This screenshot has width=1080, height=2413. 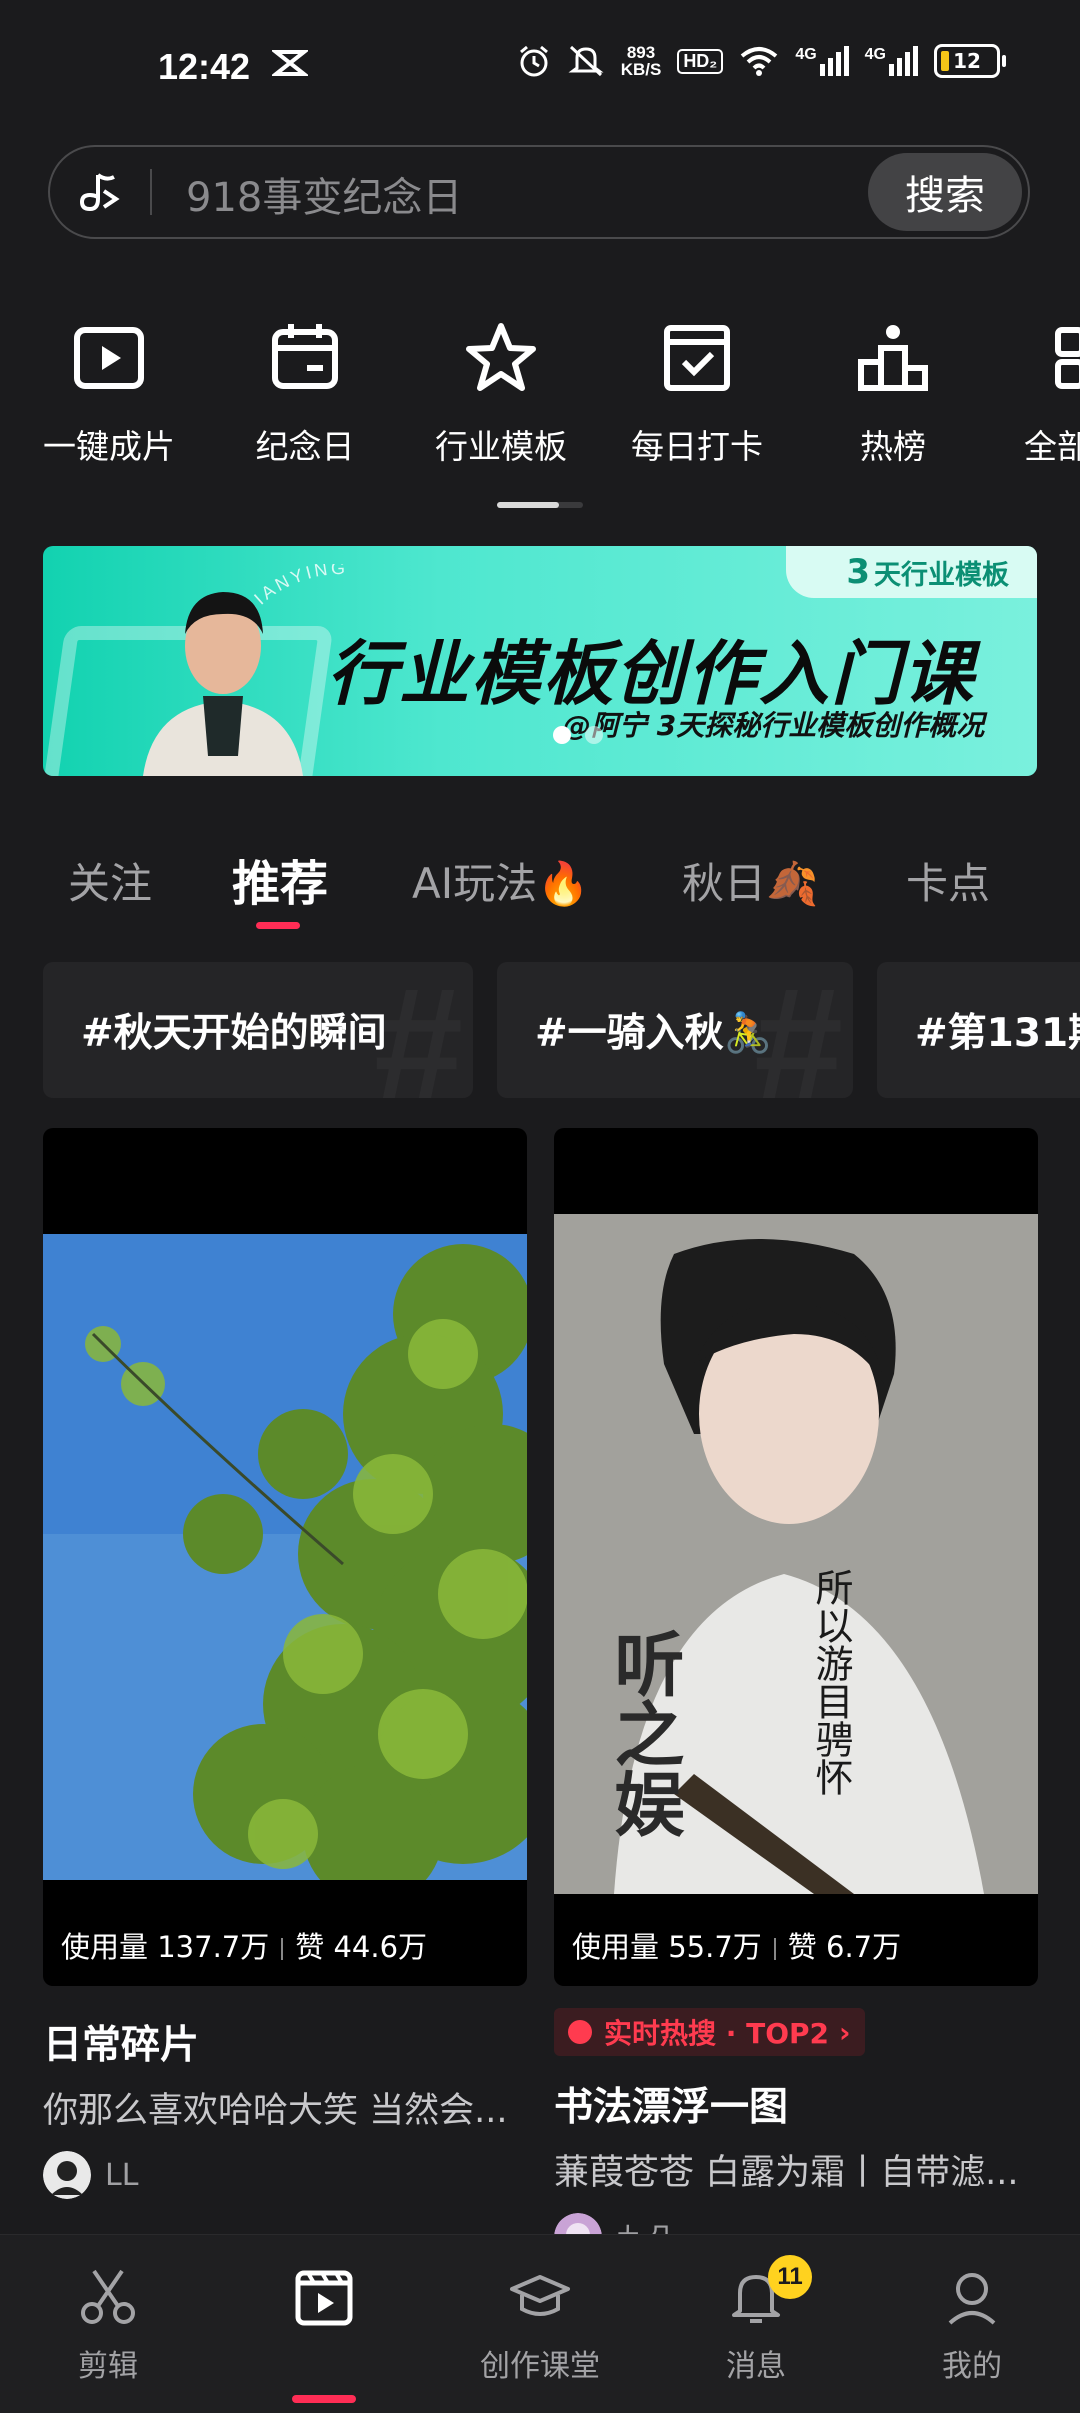 I want to click on card-title: 日常碎片, so click(x=121, y=2045).